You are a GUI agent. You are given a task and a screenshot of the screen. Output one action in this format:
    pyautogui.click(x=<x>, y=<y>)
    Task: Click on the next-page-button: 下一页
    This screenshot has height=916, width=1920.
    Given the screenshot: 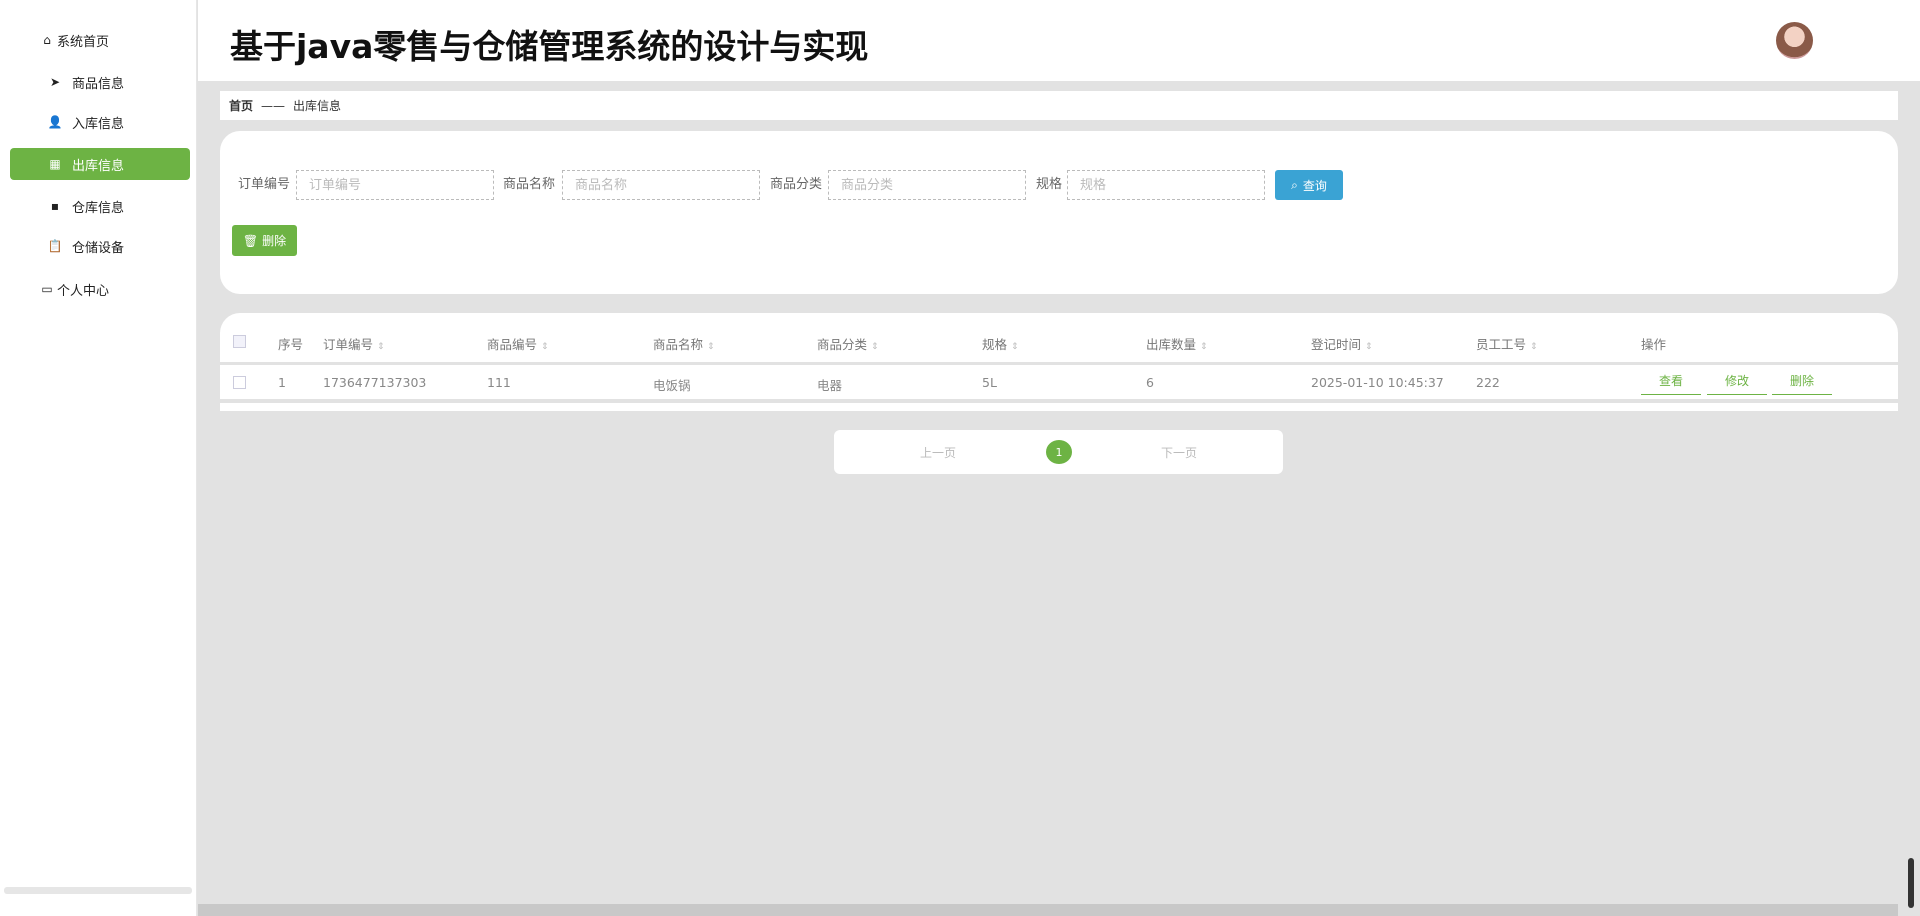 What is the action you would take?
    pyautogui.click(x=1179, y=452)
    